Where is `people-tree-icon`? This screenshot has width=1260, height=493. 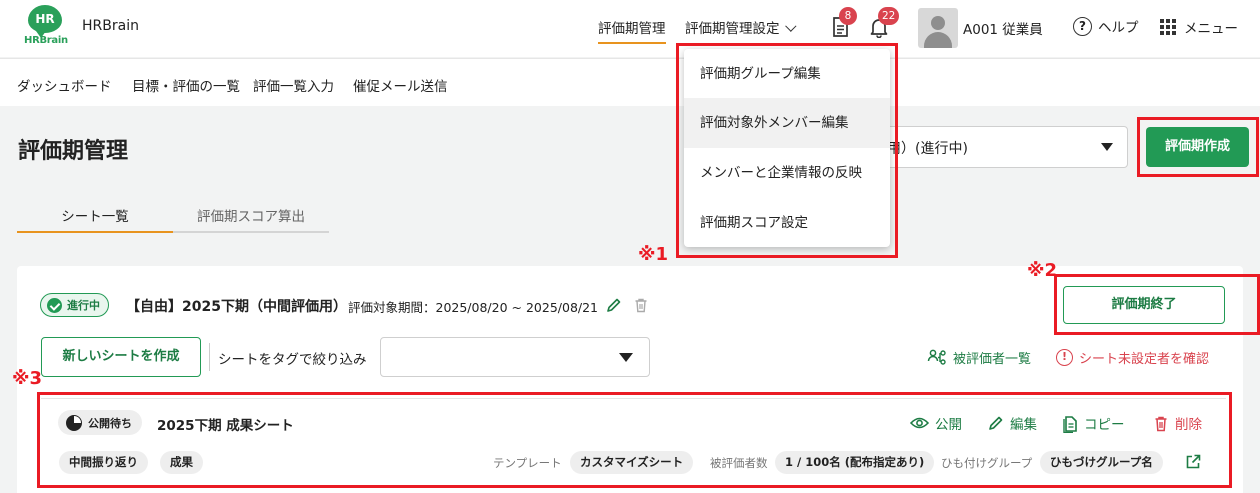
people-tree-icon is located at coordinates (936, 357).